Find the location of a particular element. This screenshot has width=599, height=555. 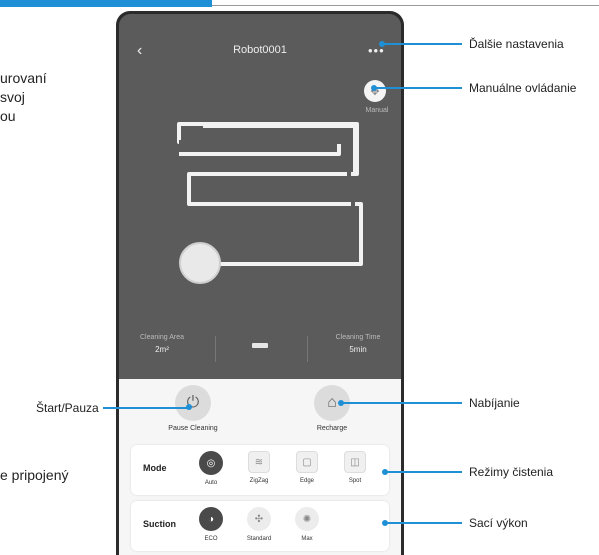

recharge-button: ⌂ Recharge is located at coordinates (332, 408).